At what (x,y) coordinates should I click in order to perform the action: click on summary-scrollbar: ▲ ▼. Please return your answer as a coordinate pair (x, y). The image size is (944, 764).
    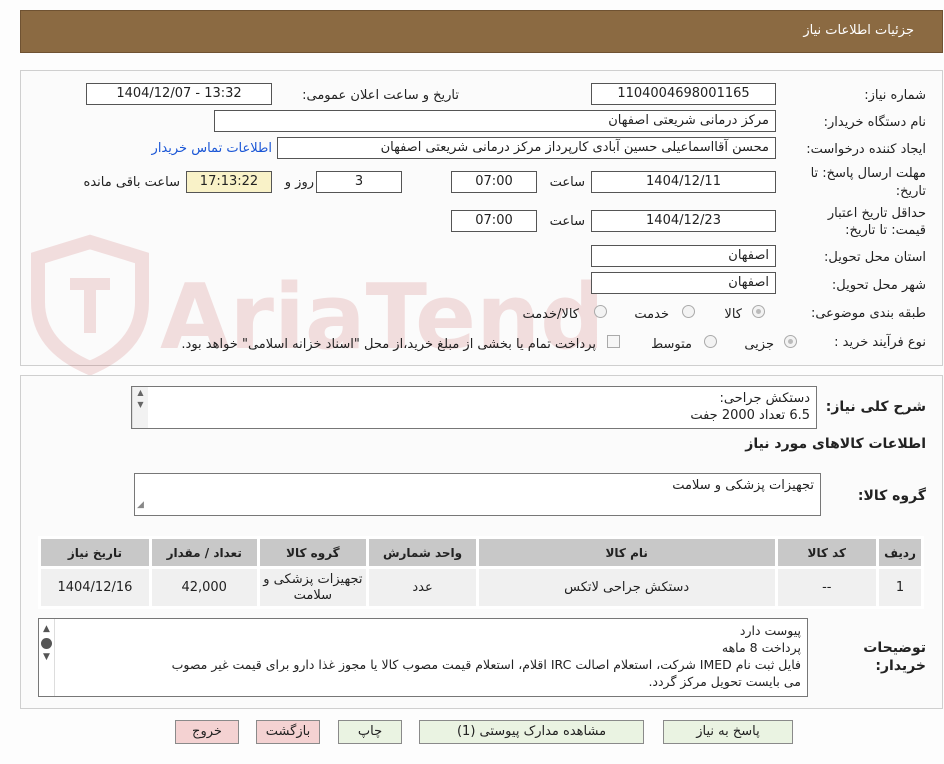
    Looking at the image, I should click on (140, 407).